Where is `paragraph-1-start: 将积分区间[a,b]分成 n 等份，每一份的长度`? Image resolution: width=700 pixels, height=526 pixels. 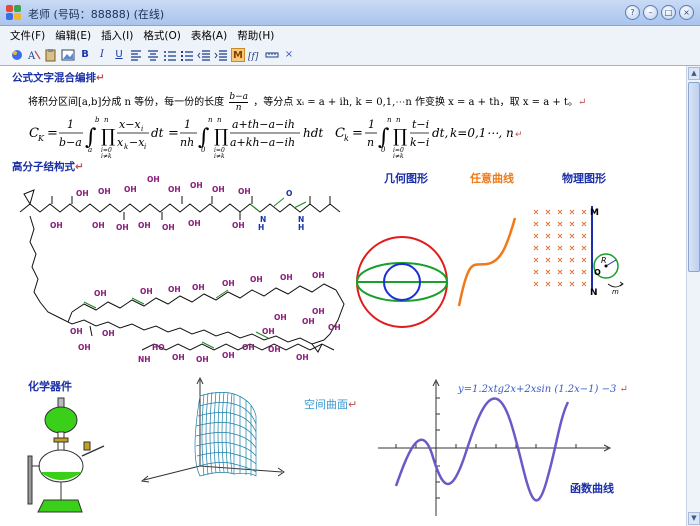
paragraph-1-start: 将积分区间[a,b]分成 n 等份，每一份的长度 is located at coordinates (126, 102).